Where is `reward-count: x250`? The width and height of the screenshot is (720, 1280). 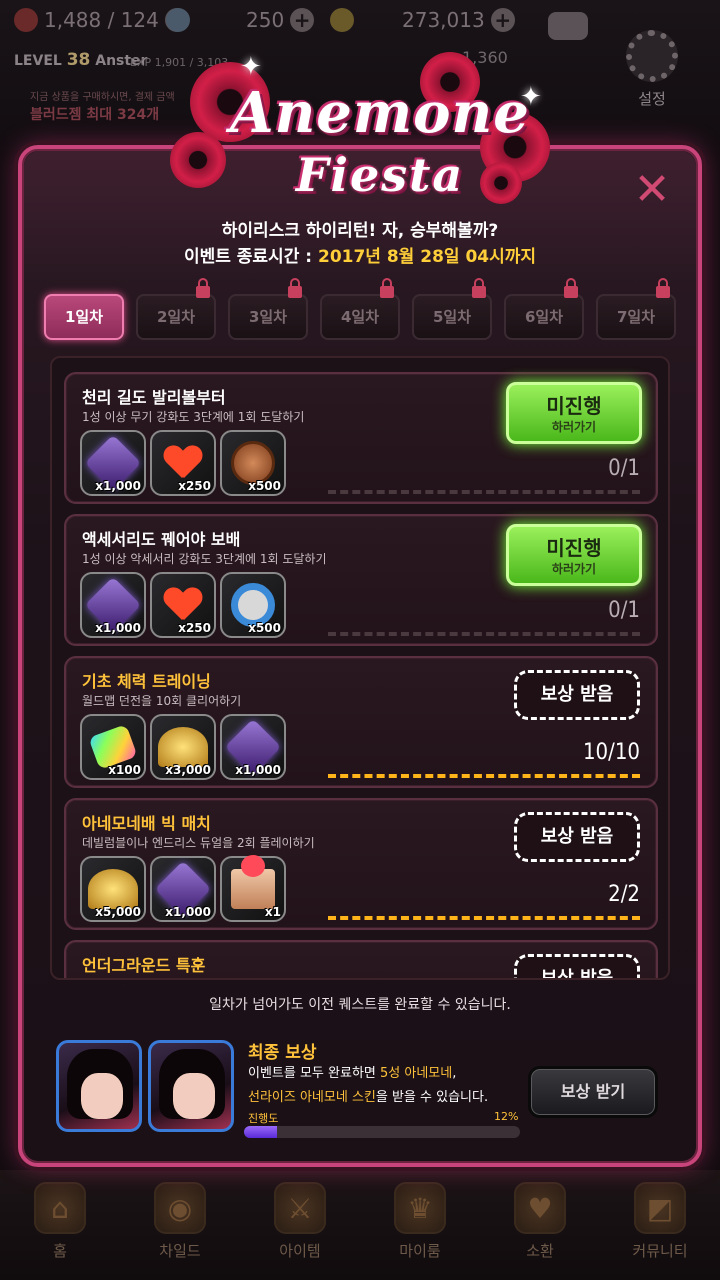 reward-count: x250 is located at coordinates (194, 486).